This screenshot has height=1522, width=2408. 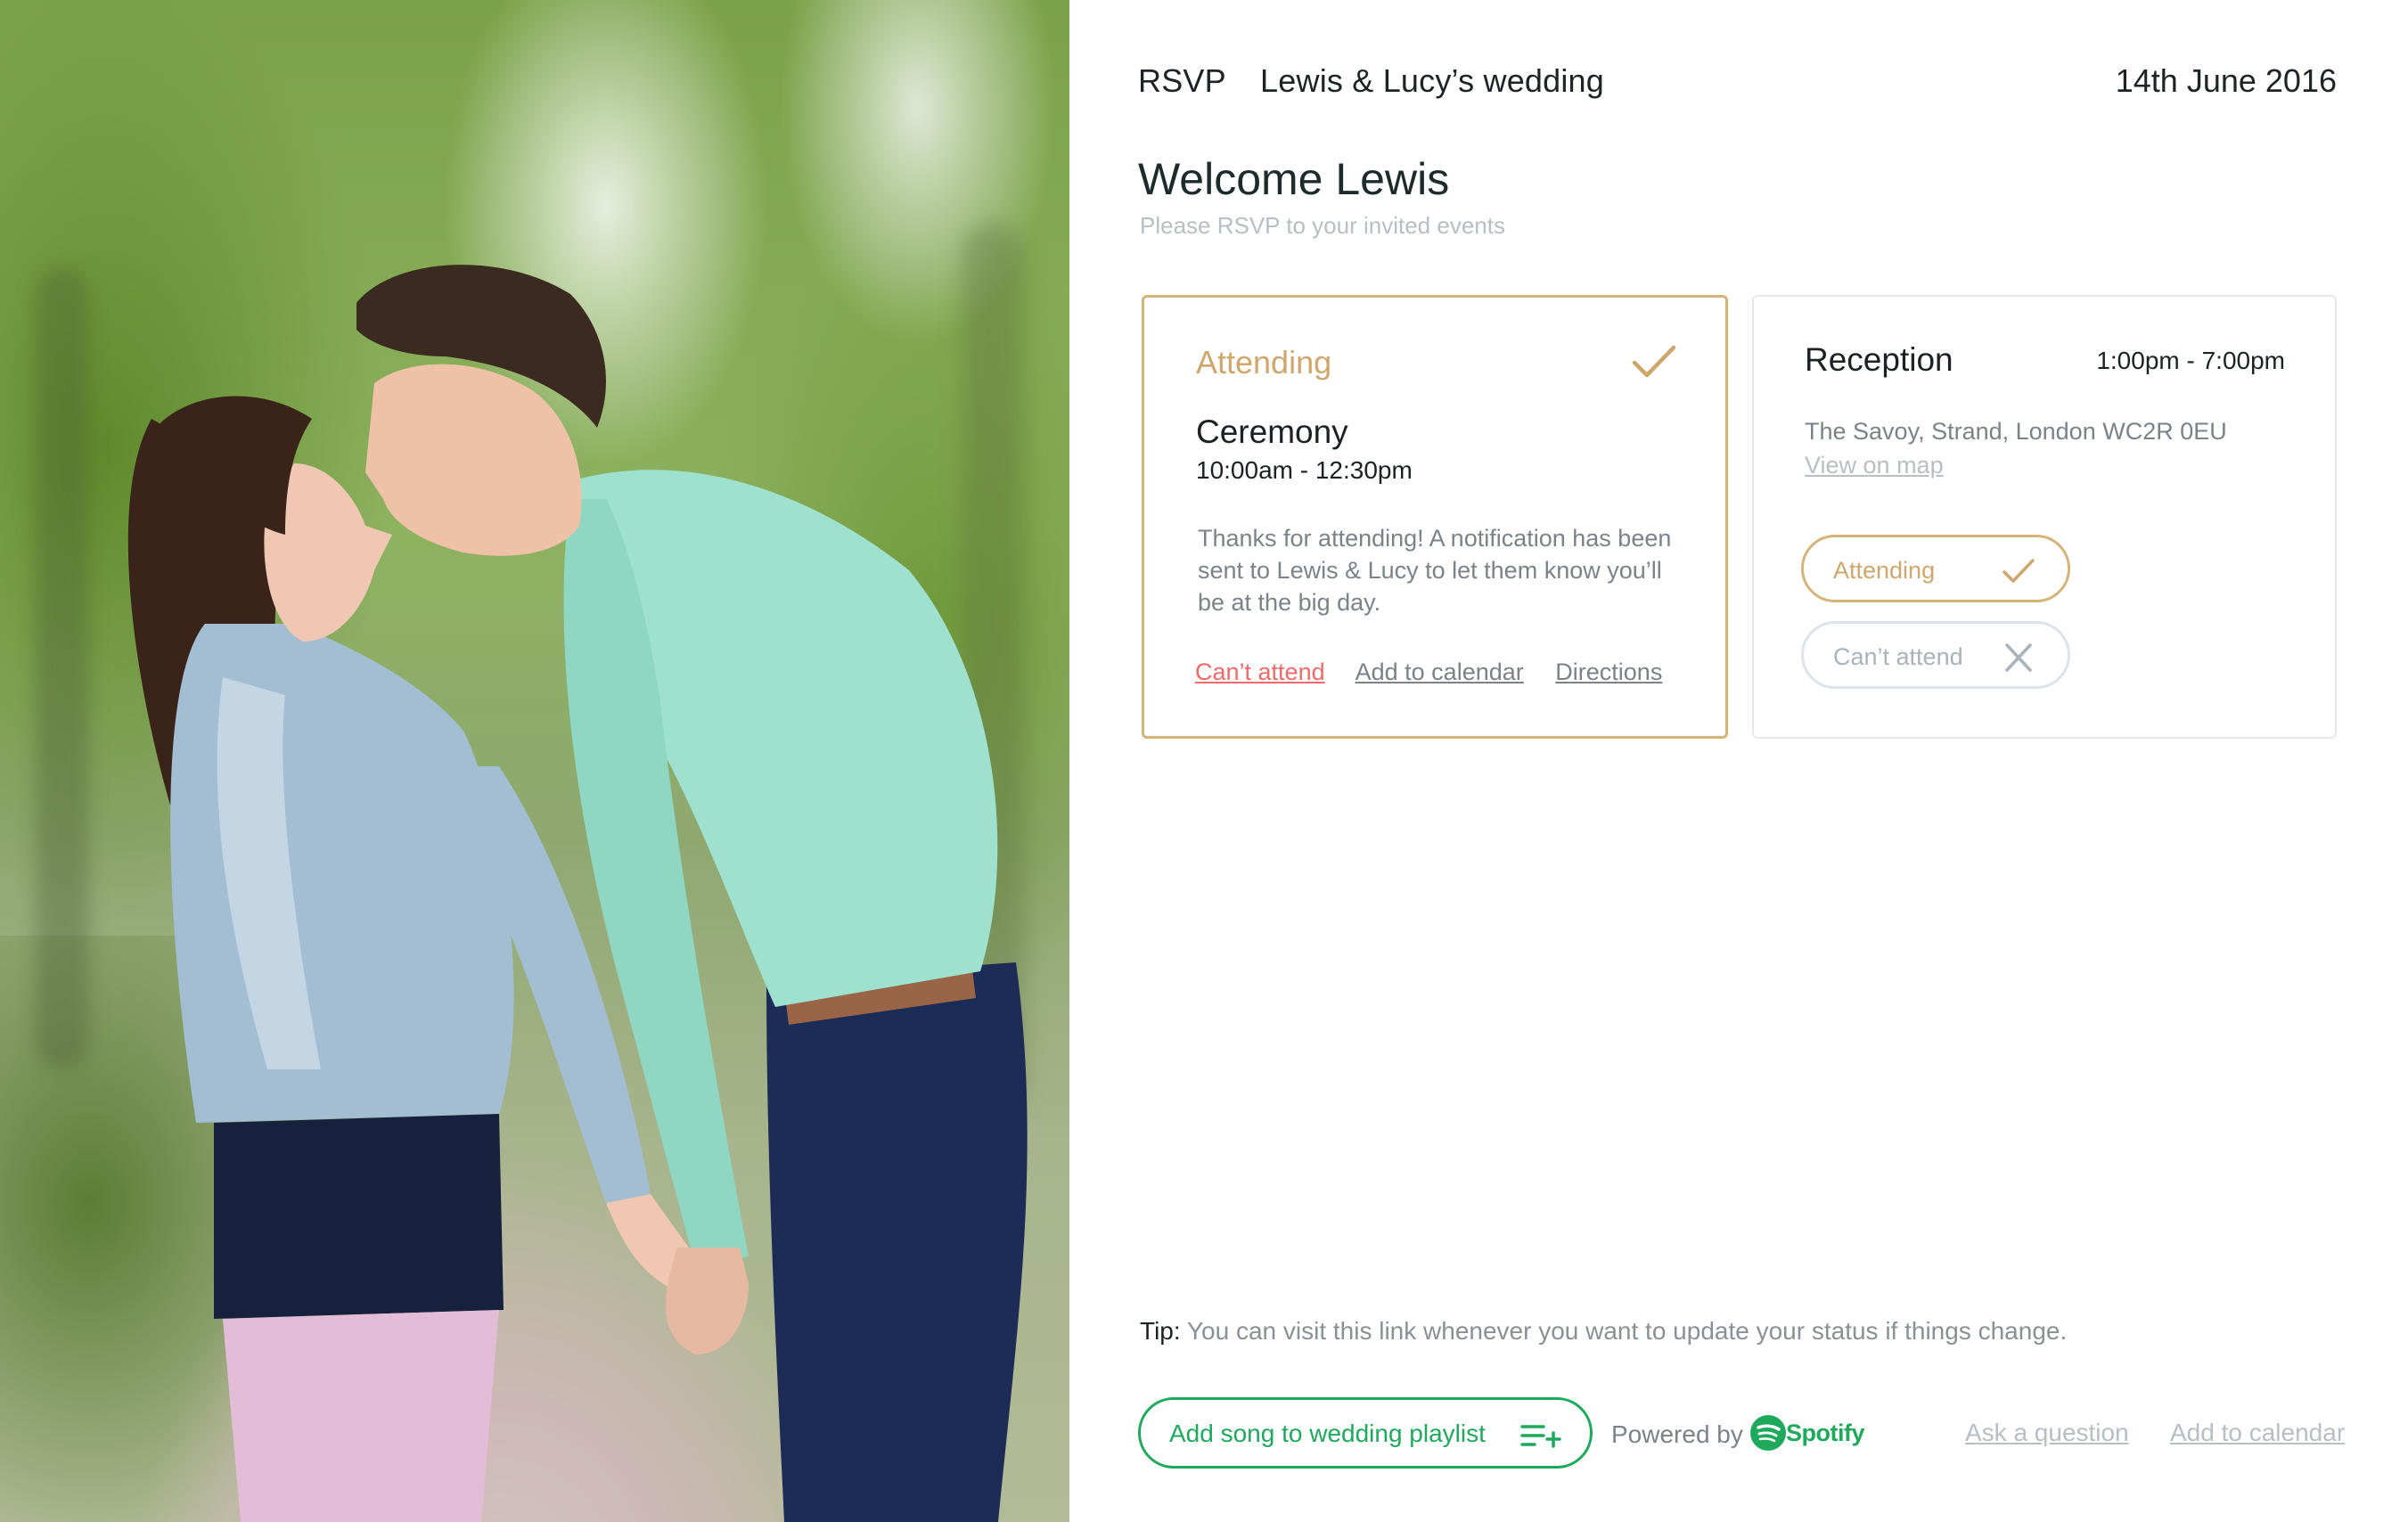 I want to click on attending-status: Attending, so click(x=1264, y=362).